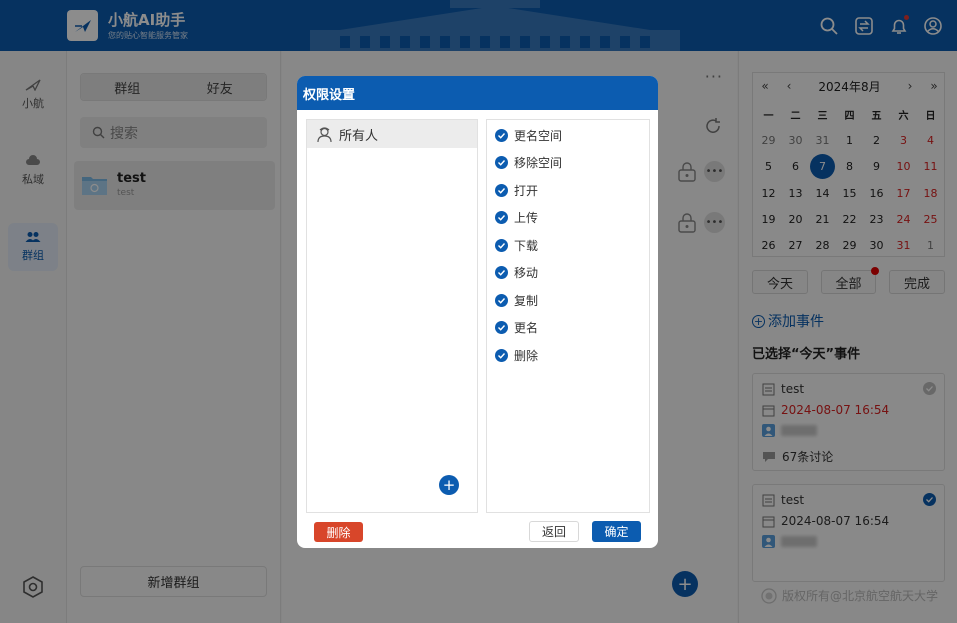 The height and width of the screenshot is (623, 957). I want to click on permission-item: 打开, so click(516, 190).